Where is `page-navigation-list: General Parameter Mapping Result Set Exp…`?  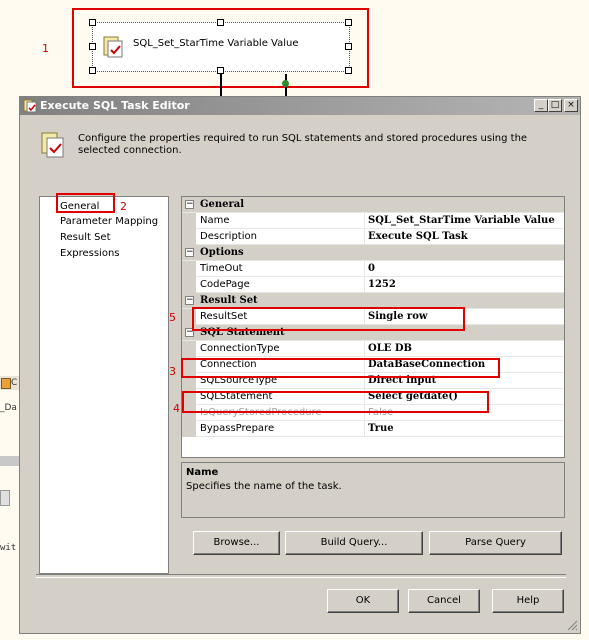
page-navigation-list: General Parameter Mapping Result Set Exp… is located at coordinates (104, 385).